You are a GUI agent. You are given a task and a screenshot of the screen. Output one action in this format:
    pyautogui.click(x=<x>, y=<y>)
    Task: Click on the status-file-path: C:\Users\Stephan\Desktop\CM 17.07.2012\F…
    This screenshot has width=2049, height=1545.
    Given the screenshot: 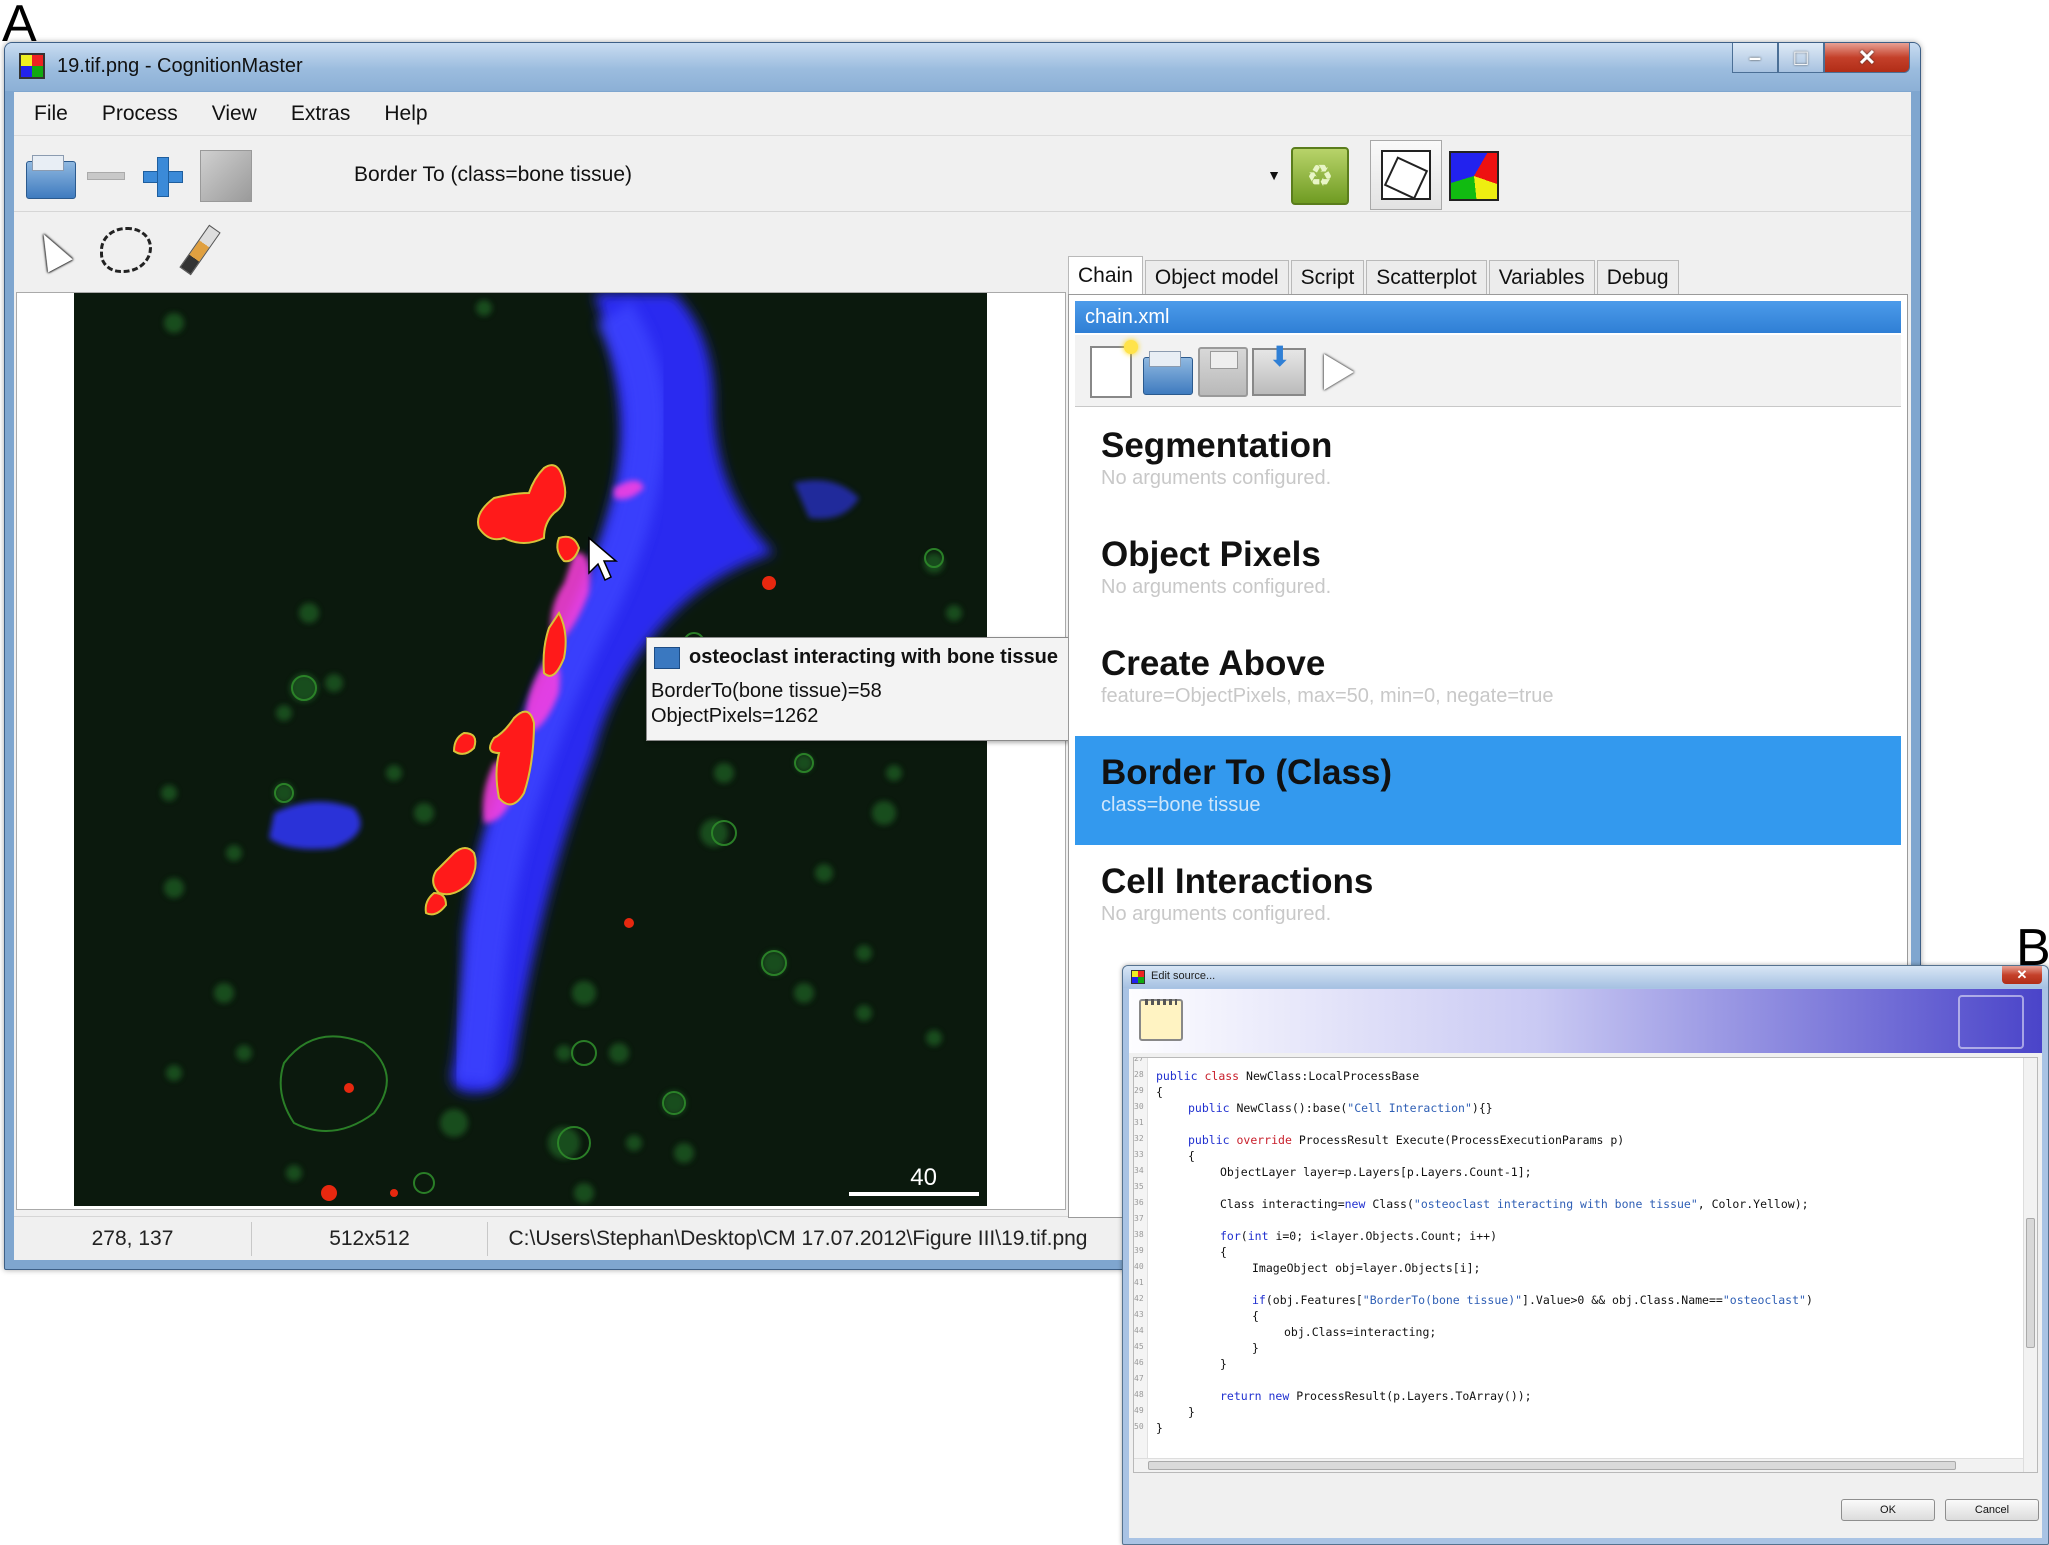 What is the action you would take?
    pyautogui.click(x=798, y=1238)
    